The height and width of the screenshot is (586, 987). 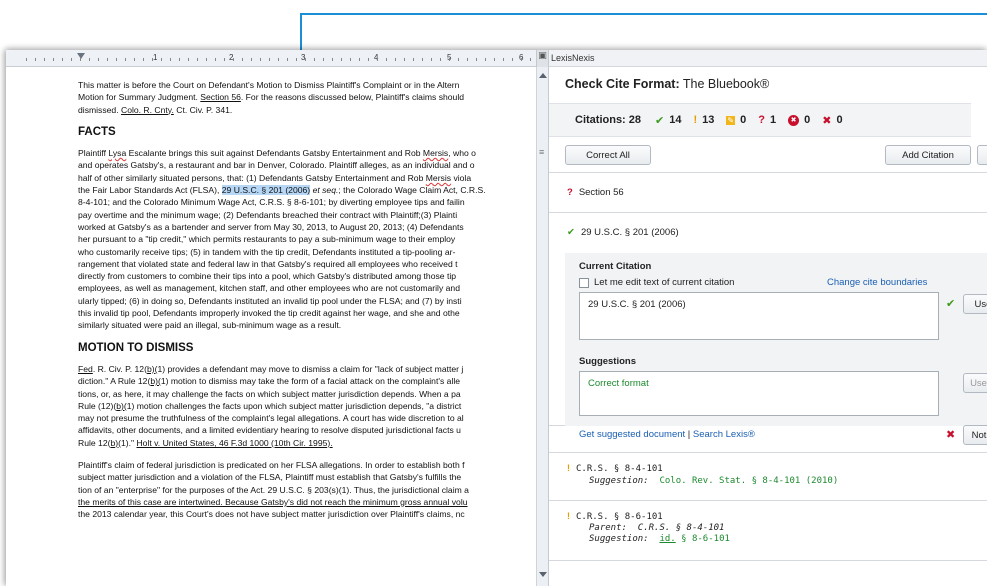 I want to click on suggestion-line: Suggestion: id. § 8-6-101, so click(x=659, y=539).